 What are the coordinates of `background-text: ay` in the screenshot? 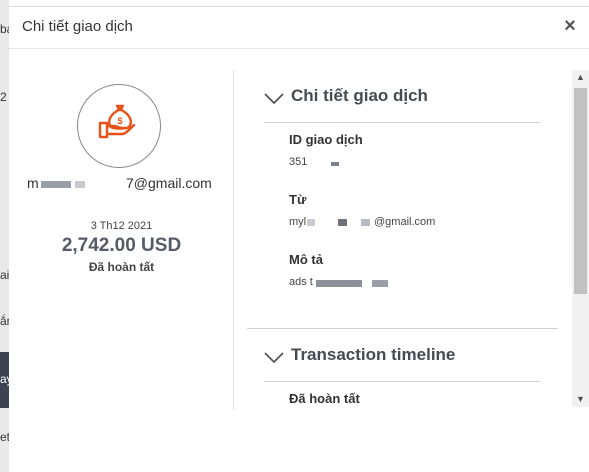 It's located at (4, 379).